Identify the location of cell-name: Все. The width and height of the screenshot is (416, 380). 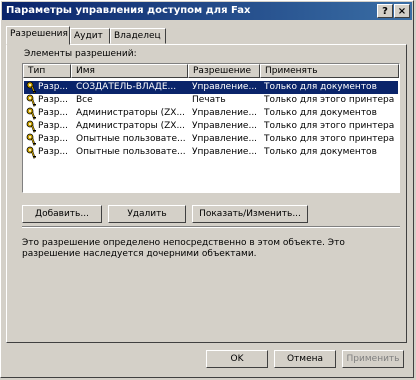
(84, 100).